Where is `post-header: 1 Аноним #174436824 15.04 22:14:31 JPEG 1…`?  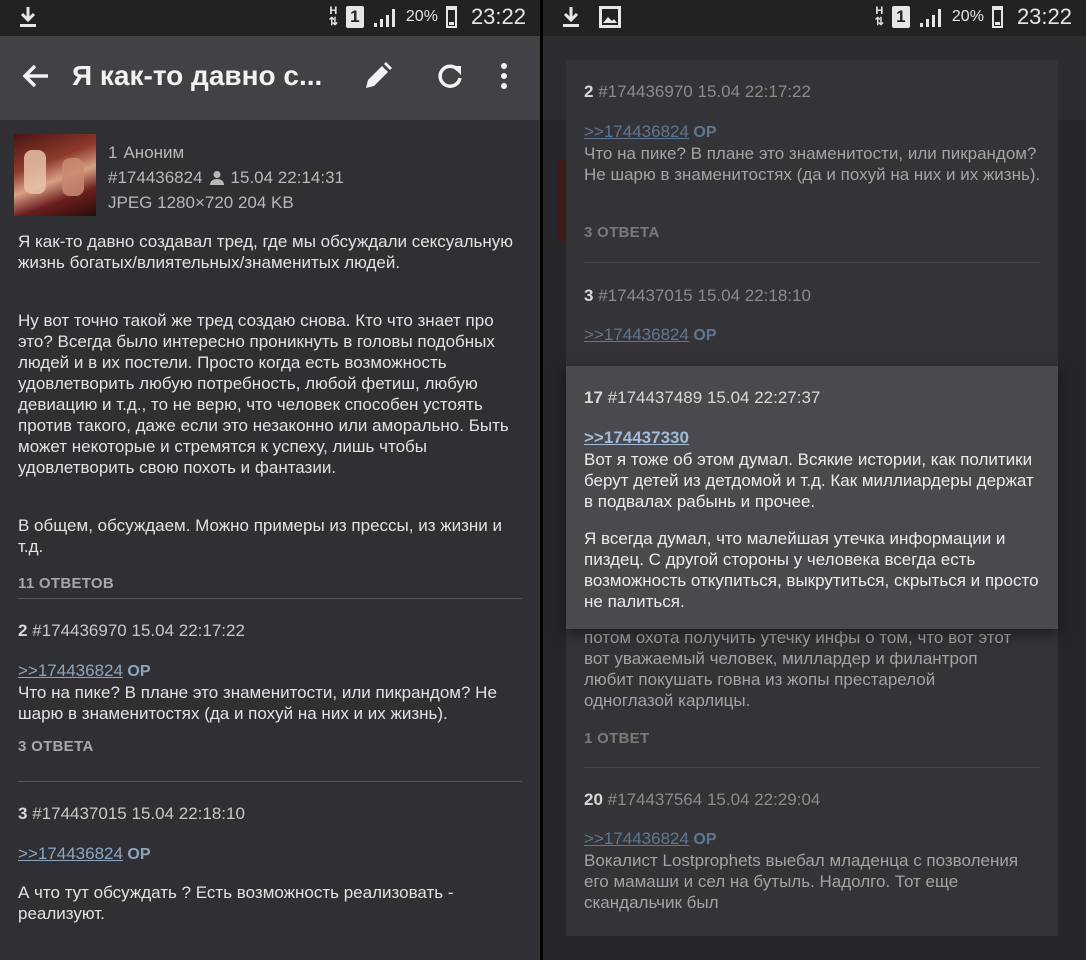 post-header: 1 Аноним #174436824 15.04 22:14:31 JPEG 1… is located at coordinates (226, 177).